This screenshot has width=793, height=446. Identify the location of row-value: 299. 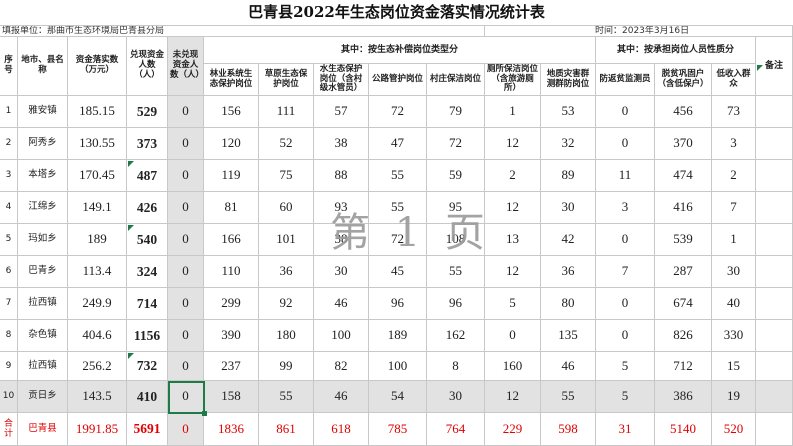
(231, 304).